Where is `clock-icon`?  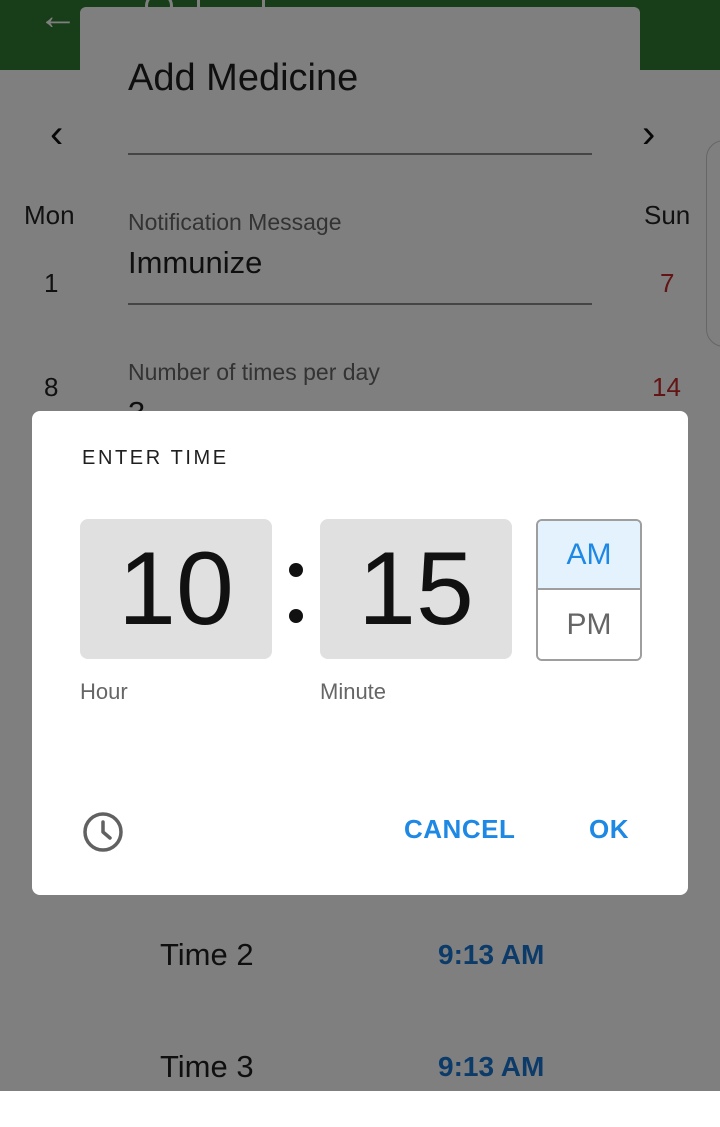
clock-icon is located at coordinates (103, 832).